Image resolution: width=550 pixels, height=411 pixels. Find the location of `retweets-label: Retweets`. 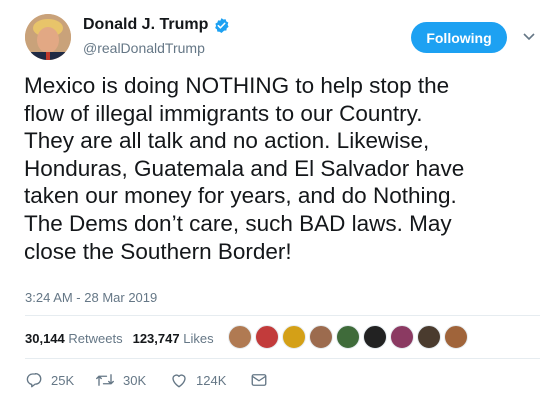

retweets-label: Retweets is located at coordinates (95, 338).